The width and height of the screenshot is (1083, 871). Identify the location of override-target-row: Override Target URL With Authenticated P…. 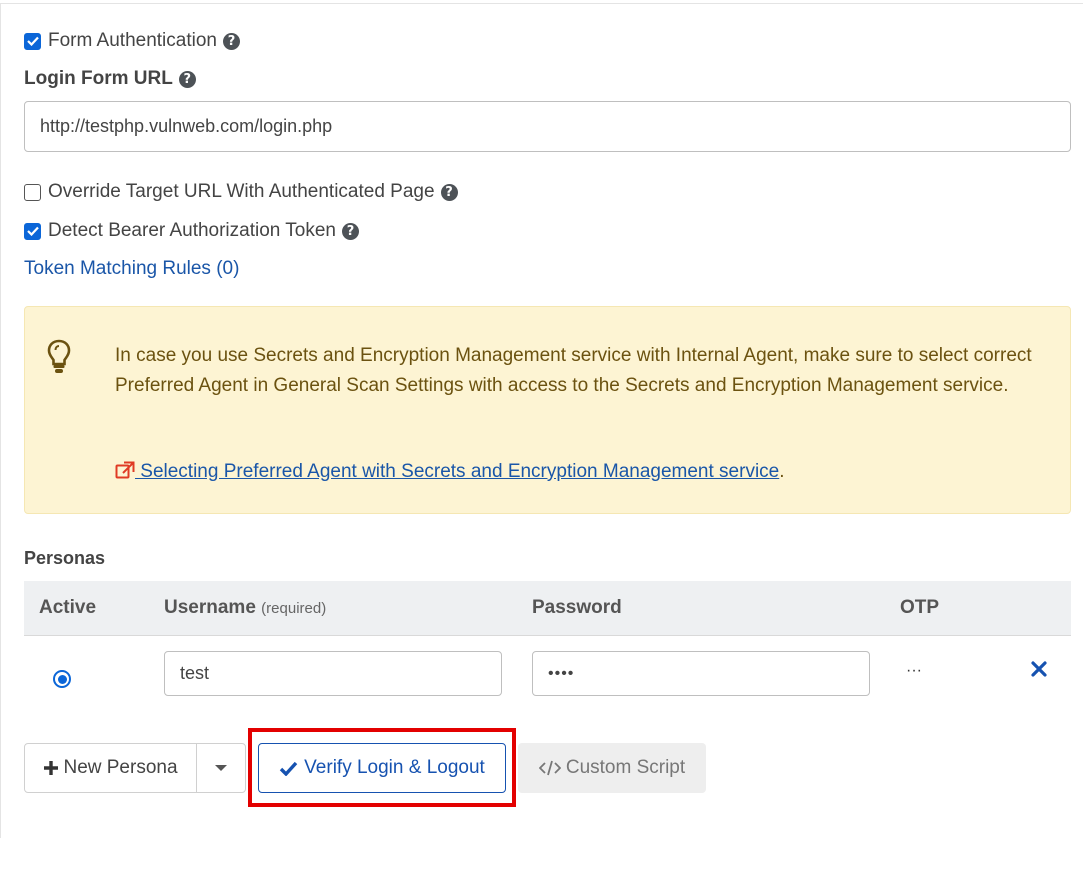
(241, 192).